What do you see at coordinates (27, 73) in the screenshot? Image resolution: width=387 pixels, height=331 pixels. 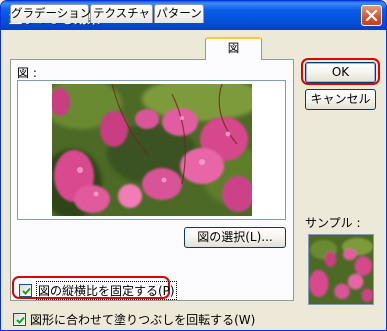 I see `figure-label: 図 :` at bounding box center [27, 73].